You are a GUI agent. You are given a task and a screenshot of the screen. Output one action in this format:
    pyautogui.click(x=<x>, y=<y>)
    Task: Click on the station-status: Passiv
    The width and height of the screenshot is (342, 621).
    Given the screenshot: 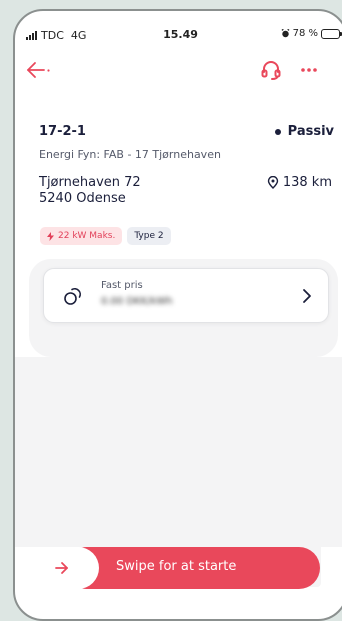 What is the action you would take?
    pyautogui.click(x=304, y=131)
    